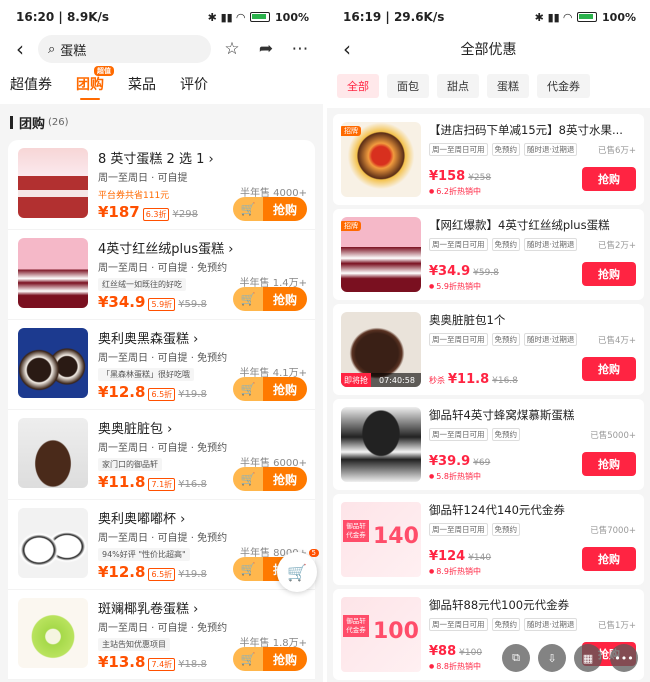 This screenshot has height=682, width=650. Describe the element at coordinates (356, 626) in the screenshot. I see `coupon-label: 御品轩代金券` at that location.